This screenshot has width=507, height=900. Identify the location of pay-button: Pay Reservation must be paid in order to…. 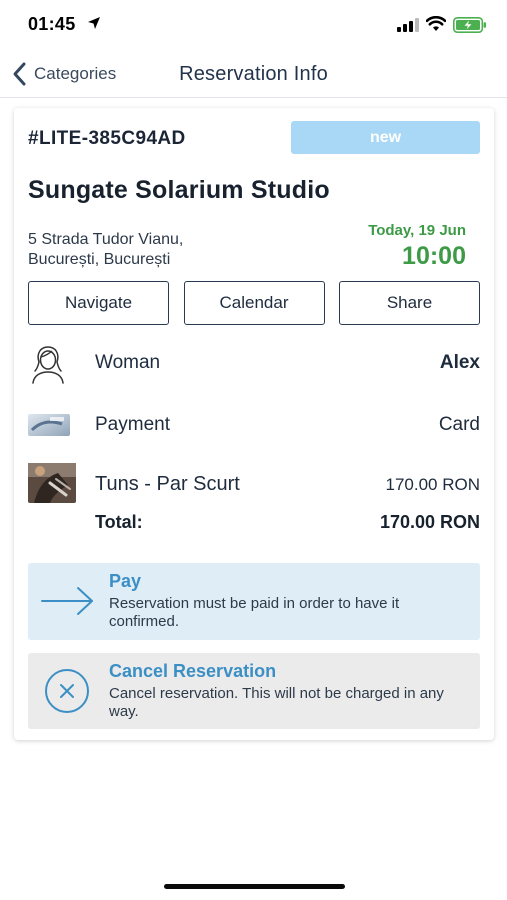
(254, 601).